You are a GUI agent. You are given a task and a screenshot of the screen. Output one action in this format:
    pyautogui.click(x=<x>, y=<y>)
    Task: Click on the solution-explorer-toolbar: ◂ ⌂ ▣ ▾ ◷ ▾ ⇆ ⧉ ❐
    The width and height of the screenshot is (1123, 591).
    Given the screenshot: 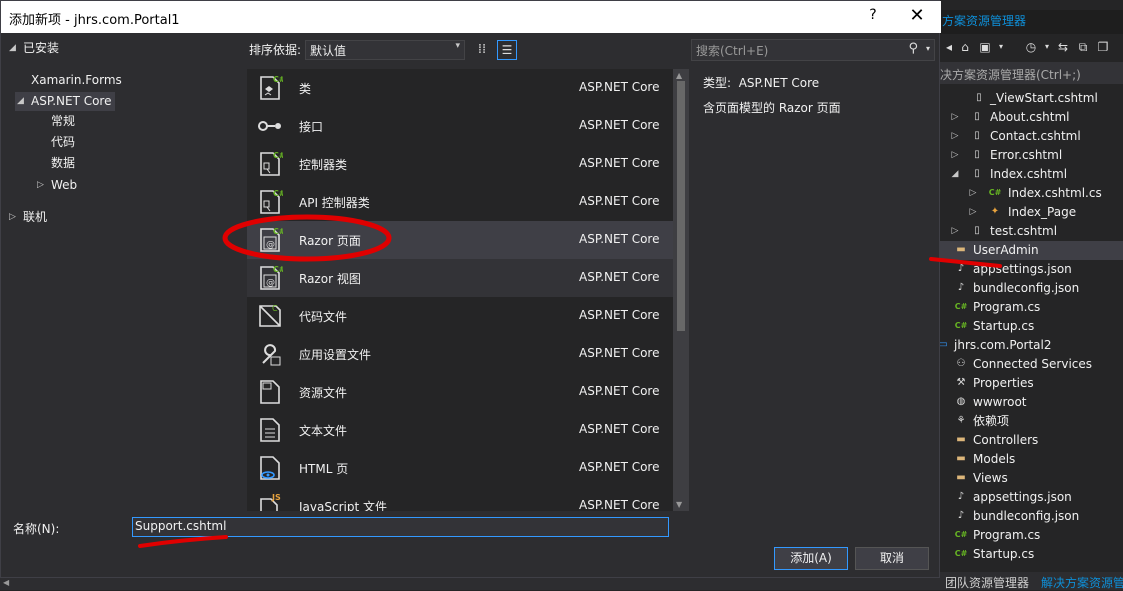 What is the action you would take?
    pyautogui.click(x=1031, y=48)
    